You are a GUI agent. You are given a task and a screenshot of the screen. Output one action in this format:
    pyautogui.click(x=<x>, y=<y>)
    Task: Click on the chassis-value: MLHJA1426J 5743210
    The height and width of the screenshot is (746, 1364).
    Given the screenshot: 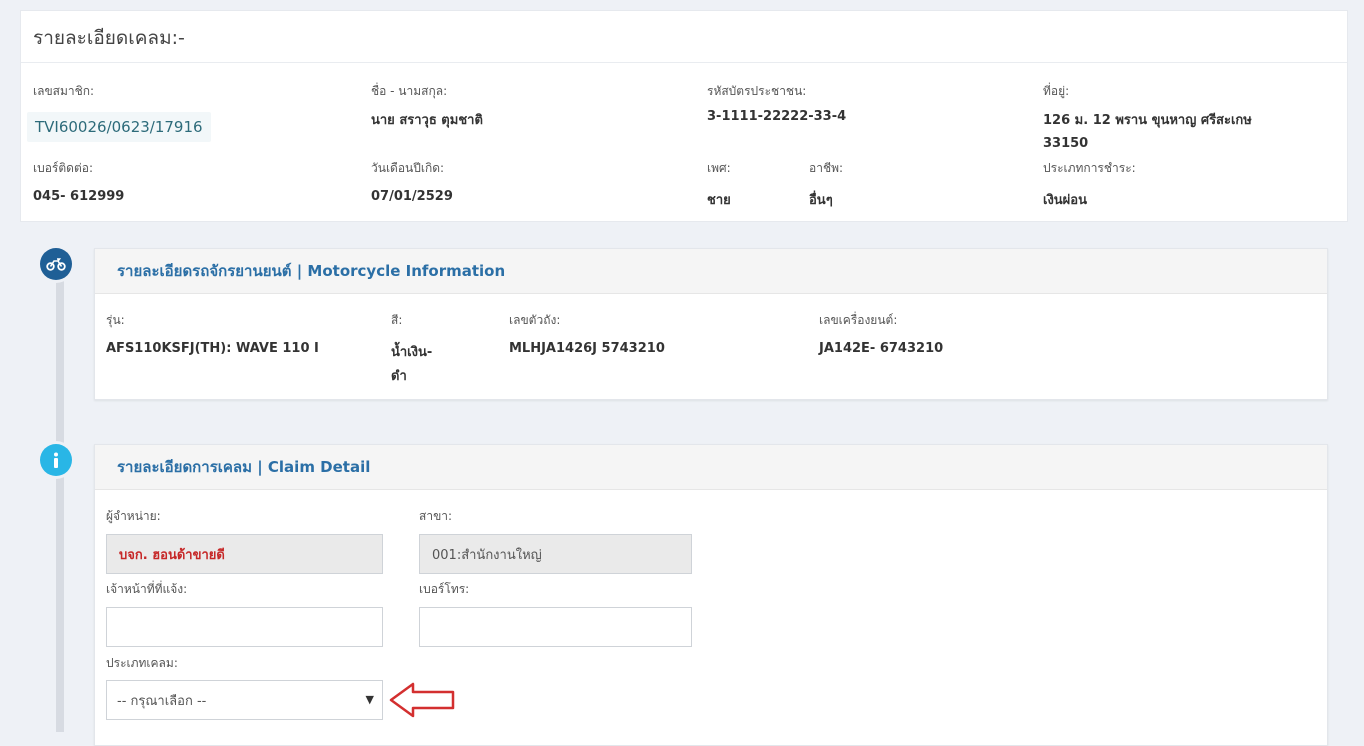 What is the action you would take?
    pyautogui.click(x=587, y=348)
    